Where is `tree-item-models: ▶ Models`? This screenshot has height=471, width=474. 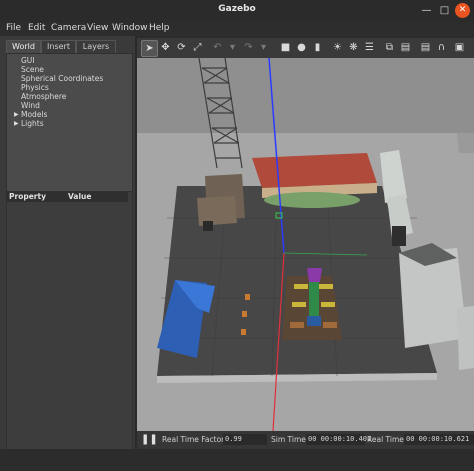
tree-item-models: ▶ Models is located at coordinates (31, 114).